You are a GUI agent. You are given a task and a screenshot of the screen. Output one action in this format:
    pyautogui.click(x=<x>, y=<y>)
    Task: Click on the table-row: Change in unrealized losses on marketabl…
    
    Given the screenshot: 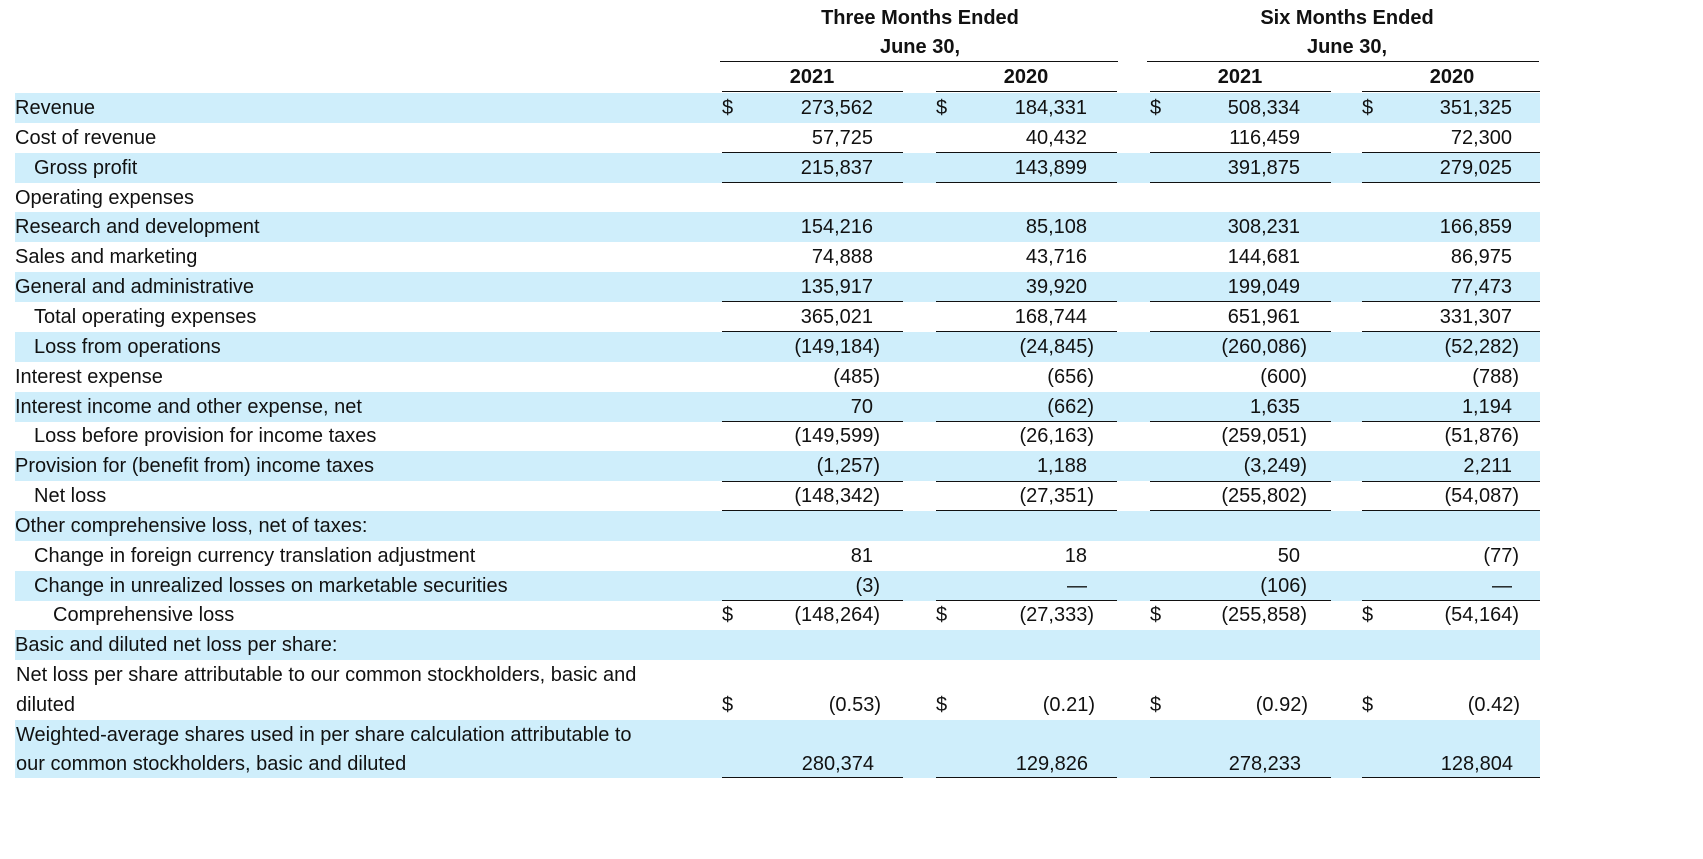 What is the action you would take?
    pyautogui.click(x=777, y=585)
    